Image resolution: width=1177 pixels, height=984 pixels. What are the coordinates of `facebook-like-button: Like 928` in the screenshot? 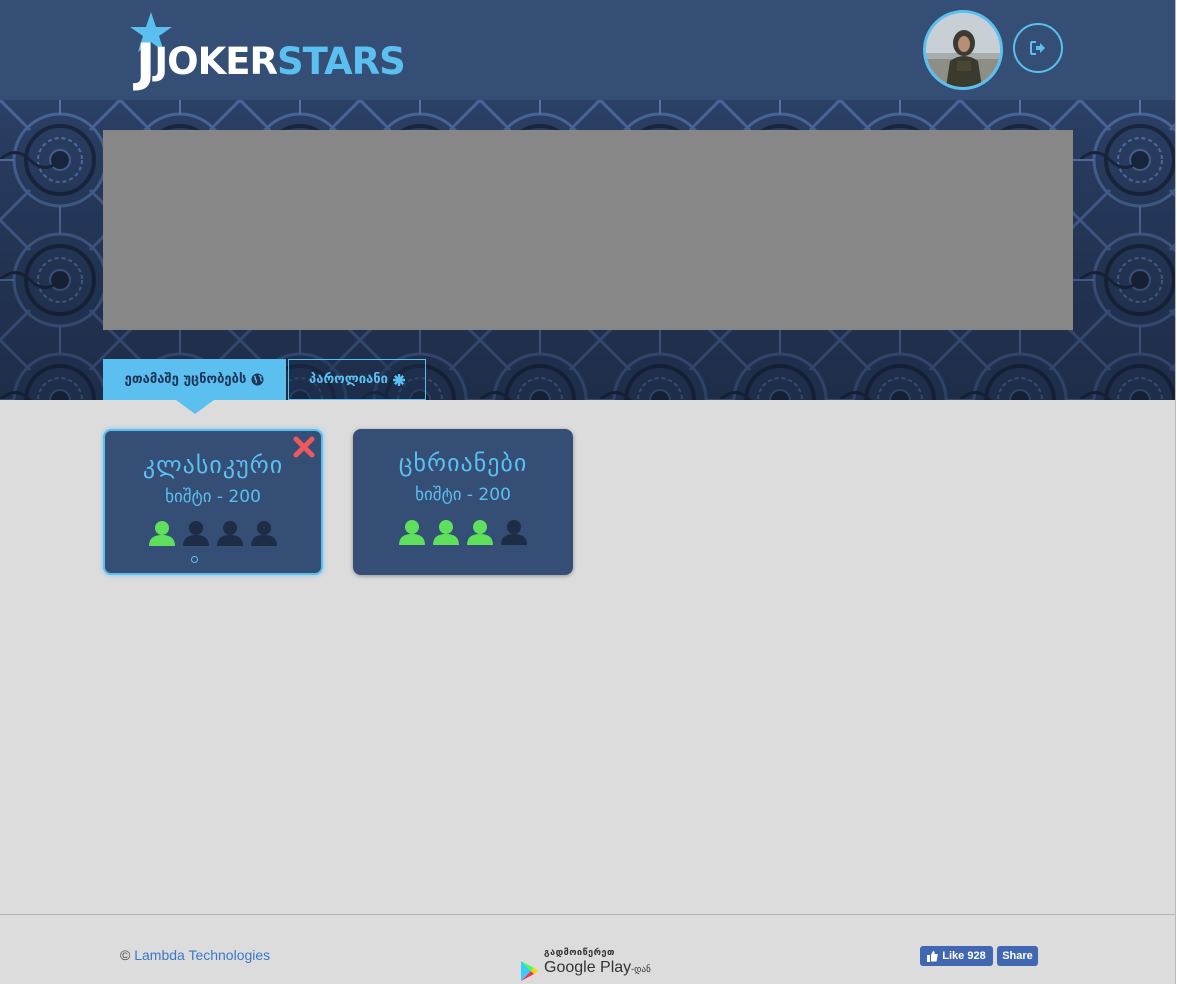 It's located at (956, 956).